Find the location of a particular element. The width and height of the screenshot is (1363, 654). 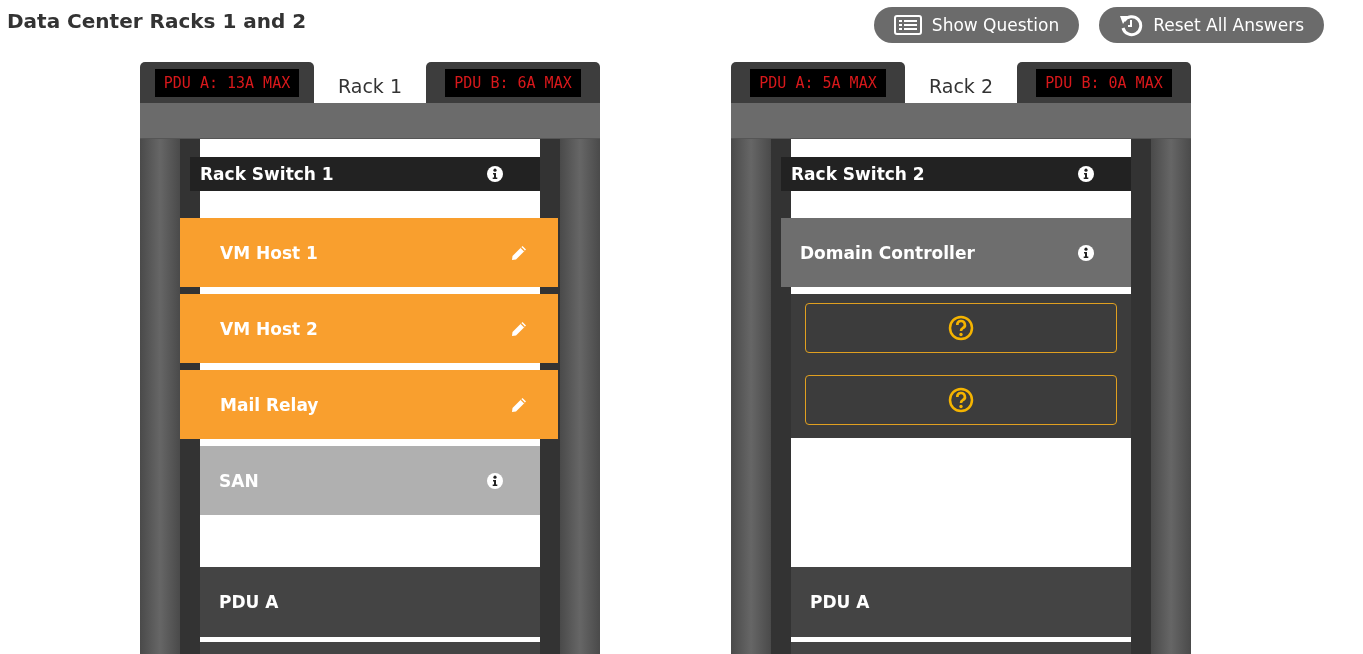

device-label: VM Host 1 is located at coordinates (269, 252).